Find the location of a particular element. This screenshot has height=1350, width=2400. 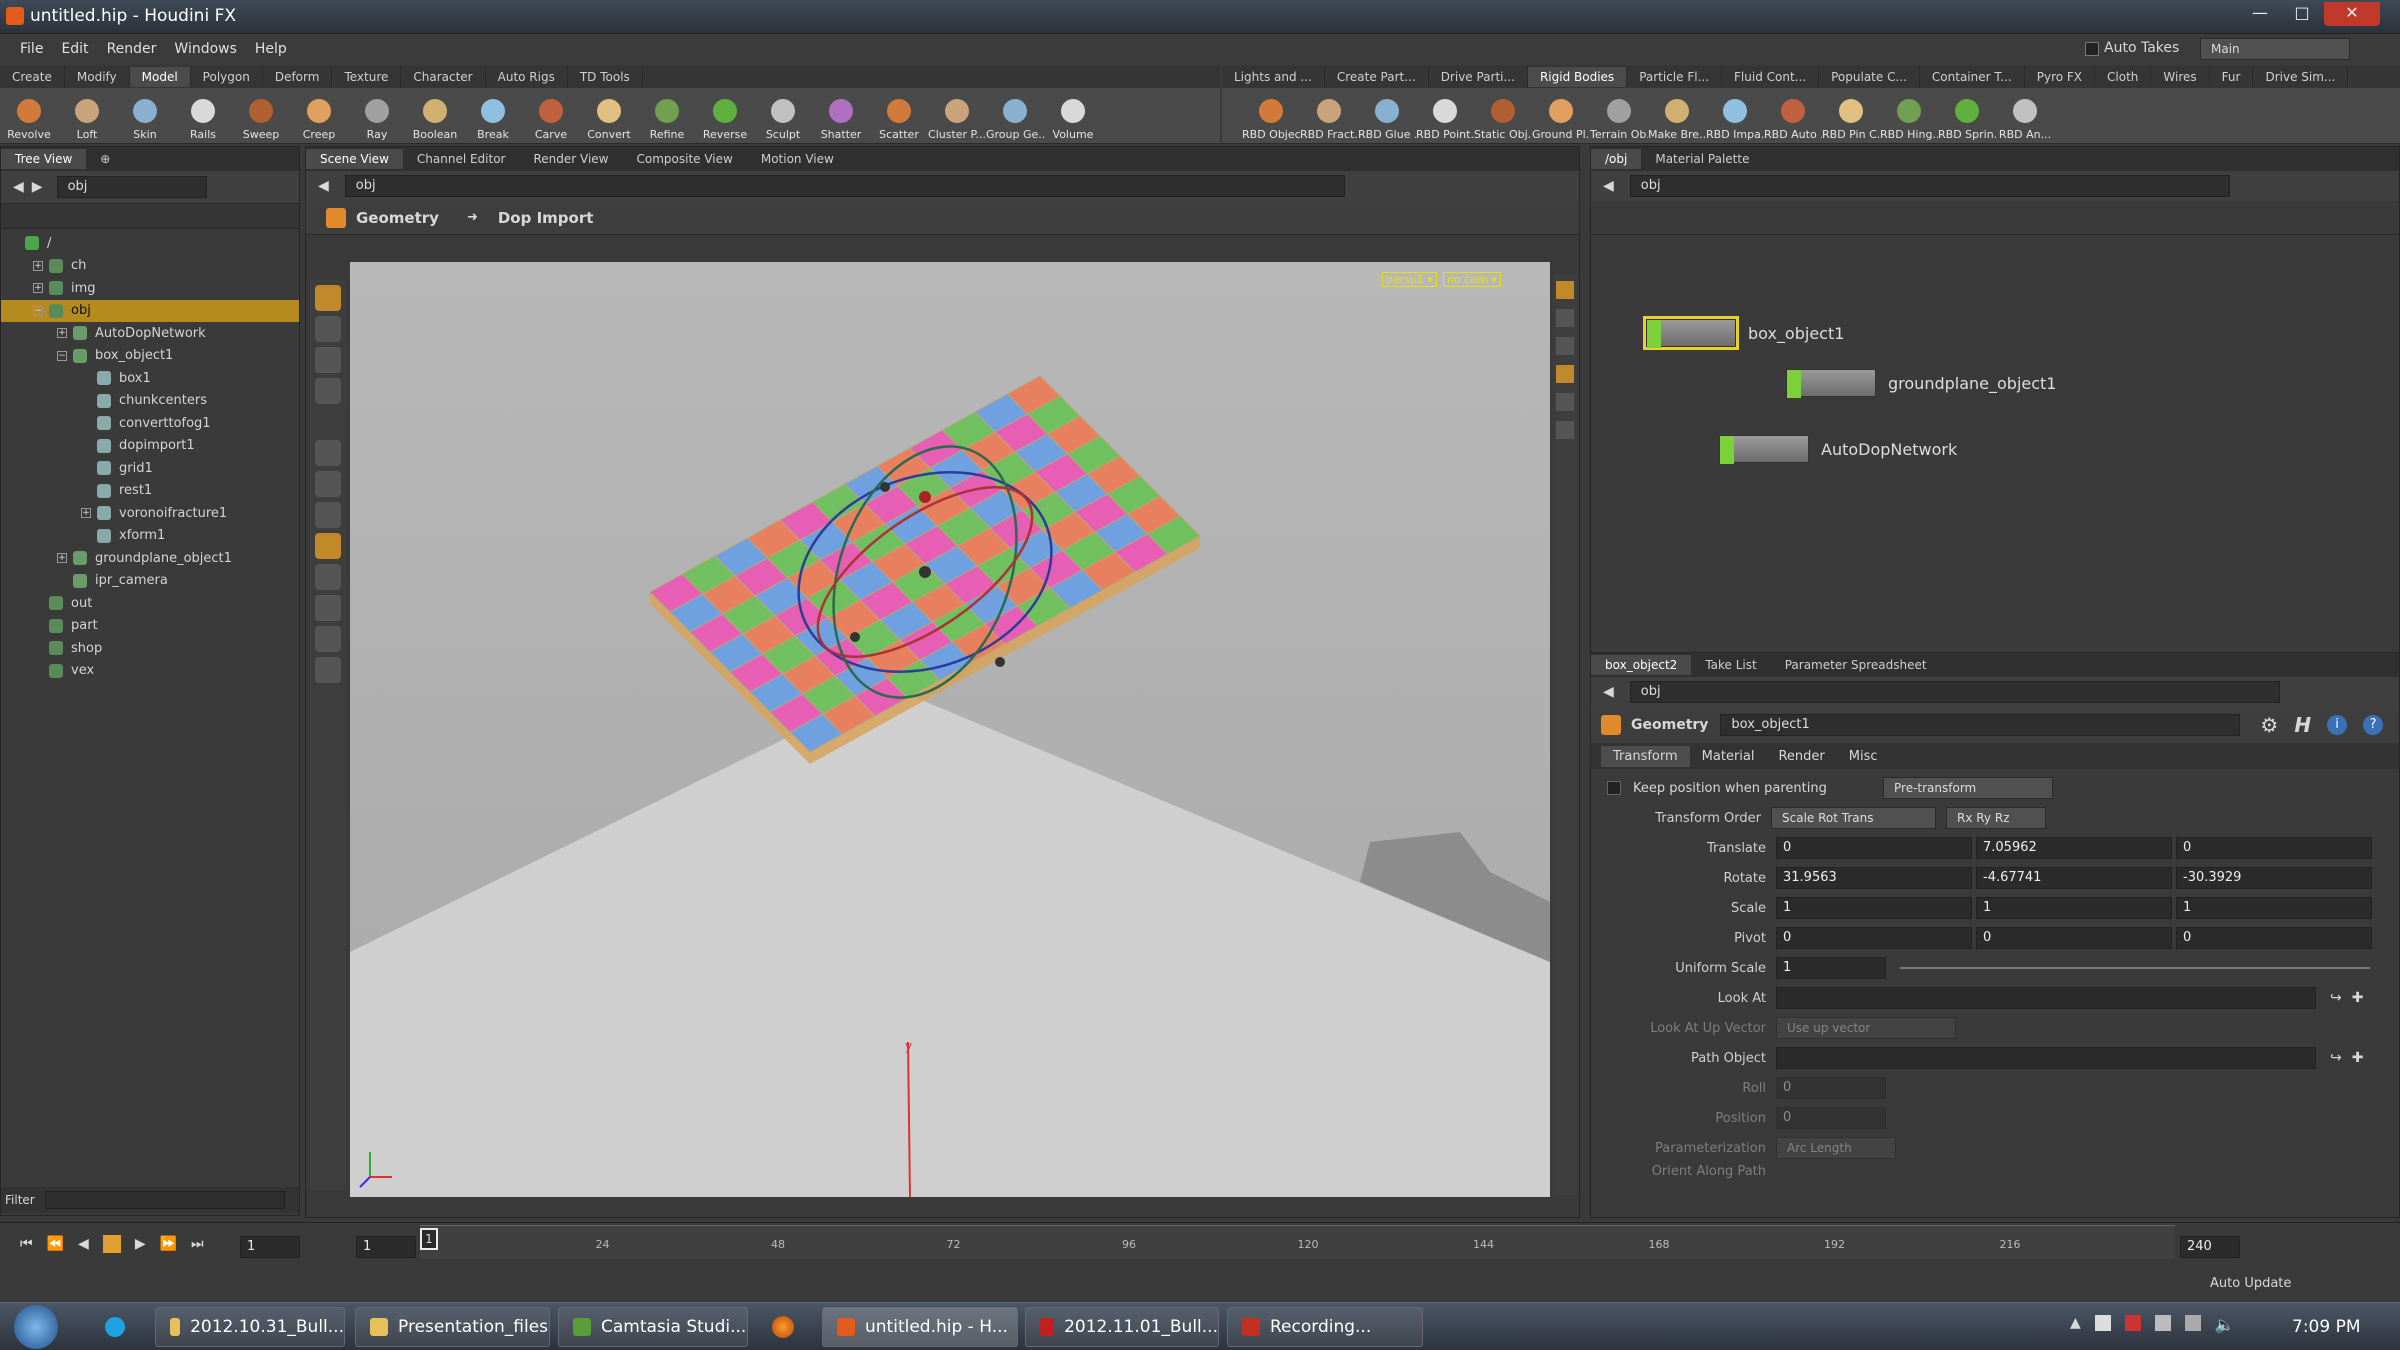

shelf-tool-convert: Convert is located at coordinates (609, 116).